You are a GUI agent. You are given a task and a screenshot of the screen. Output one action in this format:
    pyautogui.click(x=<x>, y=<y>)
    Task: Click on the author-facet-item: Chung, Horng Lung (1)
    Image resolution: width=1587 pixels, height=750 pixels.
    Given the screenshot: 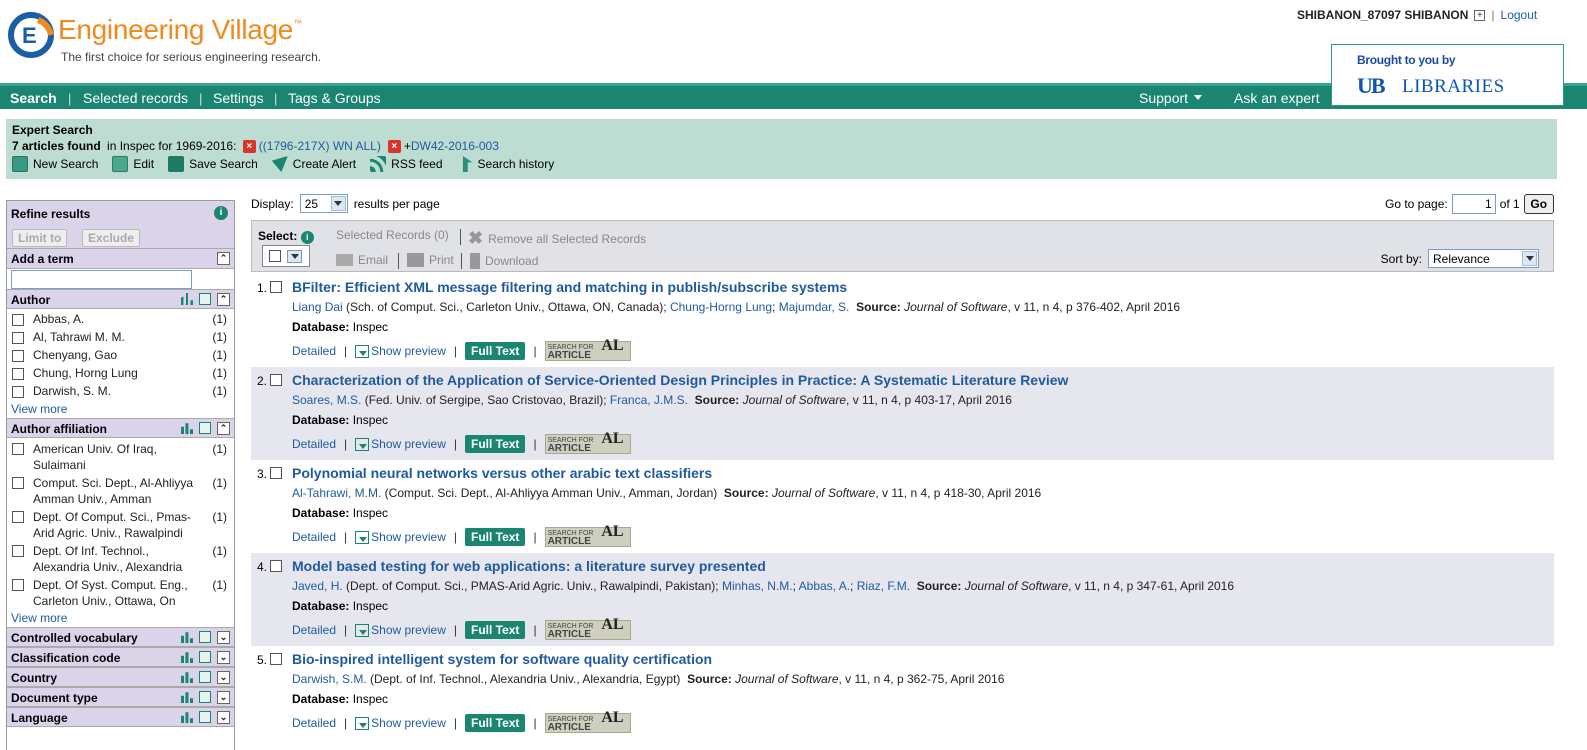 What is the action you would take?
    pyautogui.click(x=120, y=375)
    